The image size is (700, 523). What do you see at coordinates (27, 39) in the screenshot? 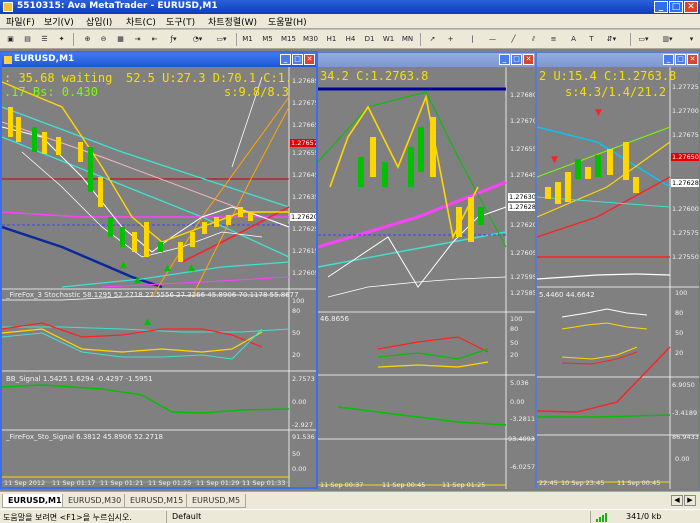
I see `profiles-icon: ▤` at bounding box center [27, 39].